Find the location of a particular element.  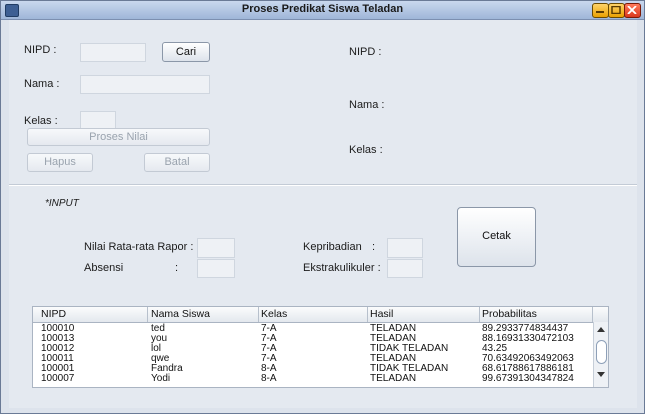

cell-hasil: TELADAN is located at coordinates (393, 378).